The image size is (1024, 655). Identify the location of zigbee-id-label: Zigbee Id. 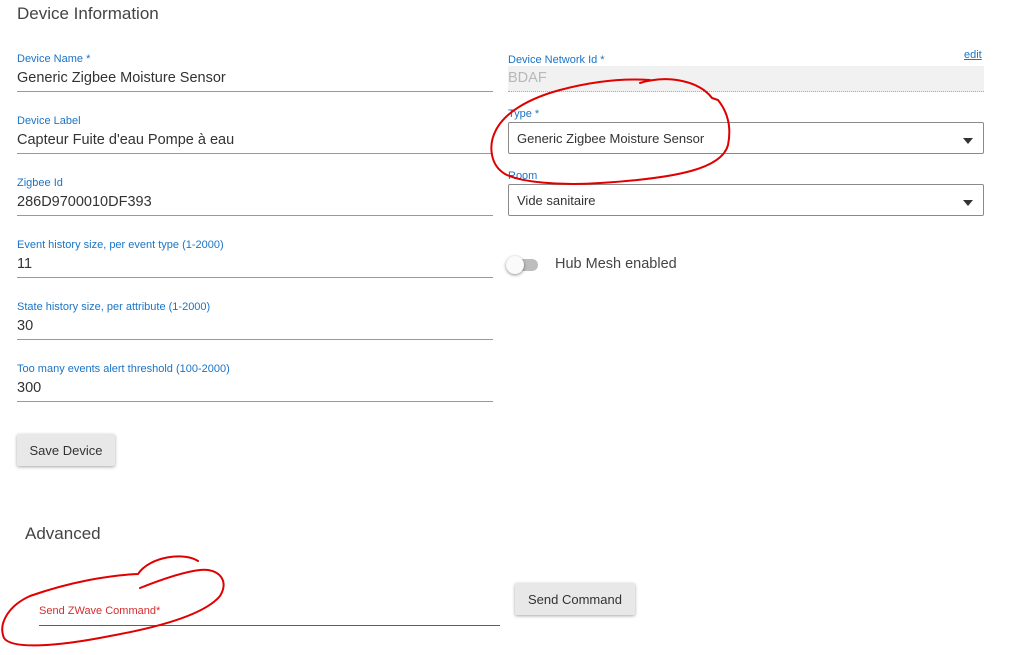
(40, 183).